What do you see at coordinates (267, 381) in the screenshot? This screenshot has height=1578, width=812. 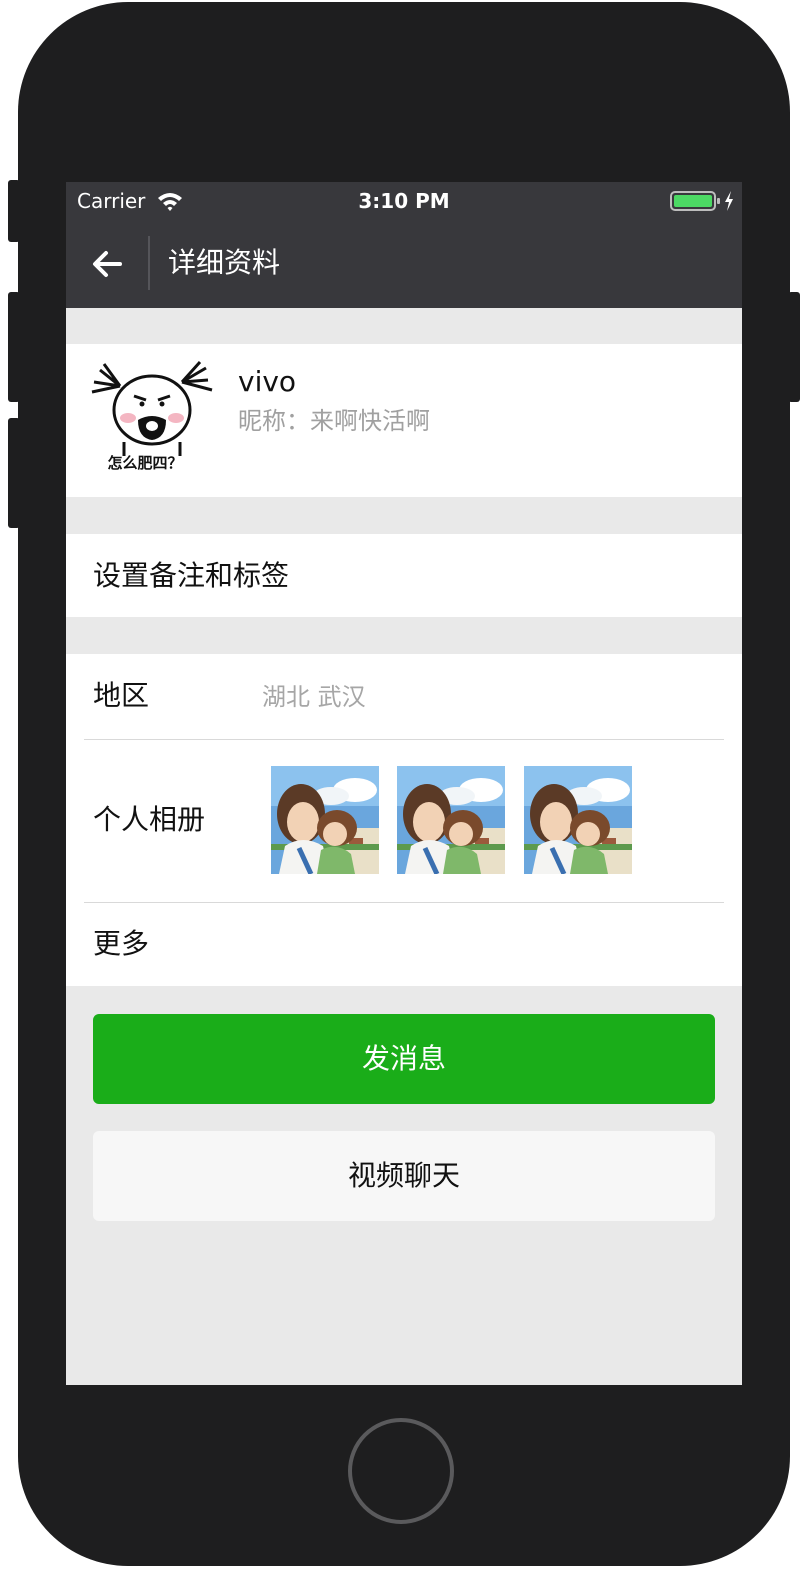 I see `profile-name: vivo` at bounding box center [267, 381].